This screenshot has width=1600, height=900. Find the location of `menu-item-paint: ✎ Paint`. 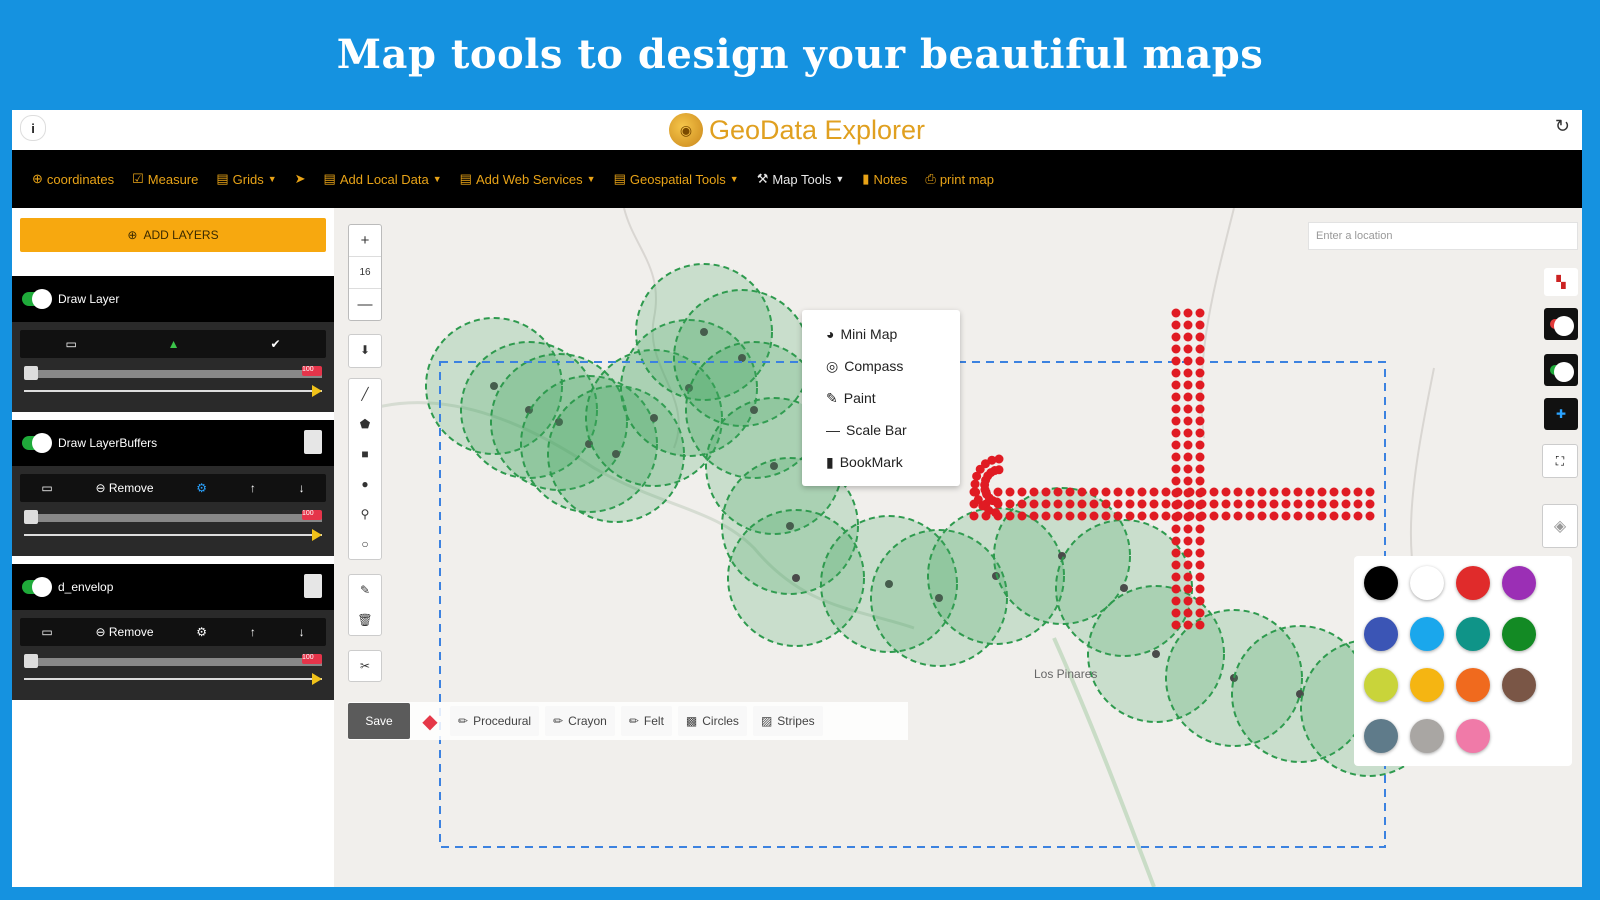

menu-item-paint: ✎ Paint is located at coordinates (881, 398).